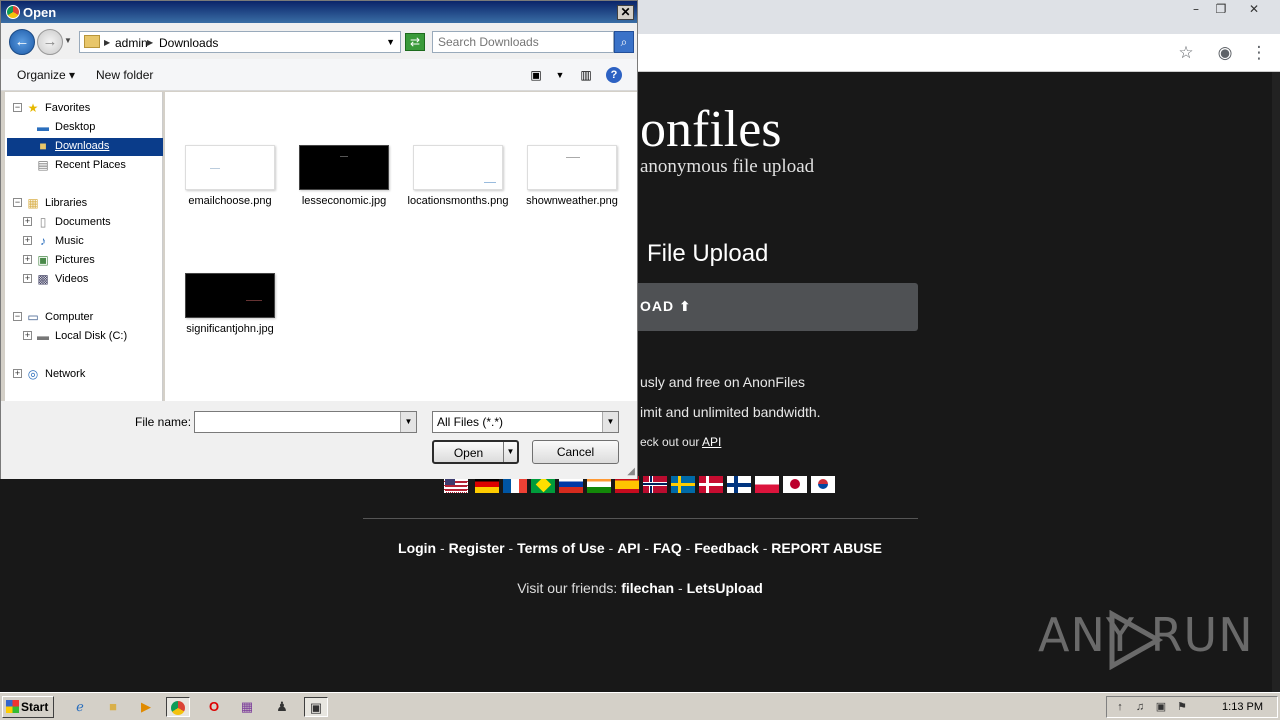  Describe the element at coordinates (131, 43) in the screenshot. I see `breadcrumb-admin: admin` at that location.